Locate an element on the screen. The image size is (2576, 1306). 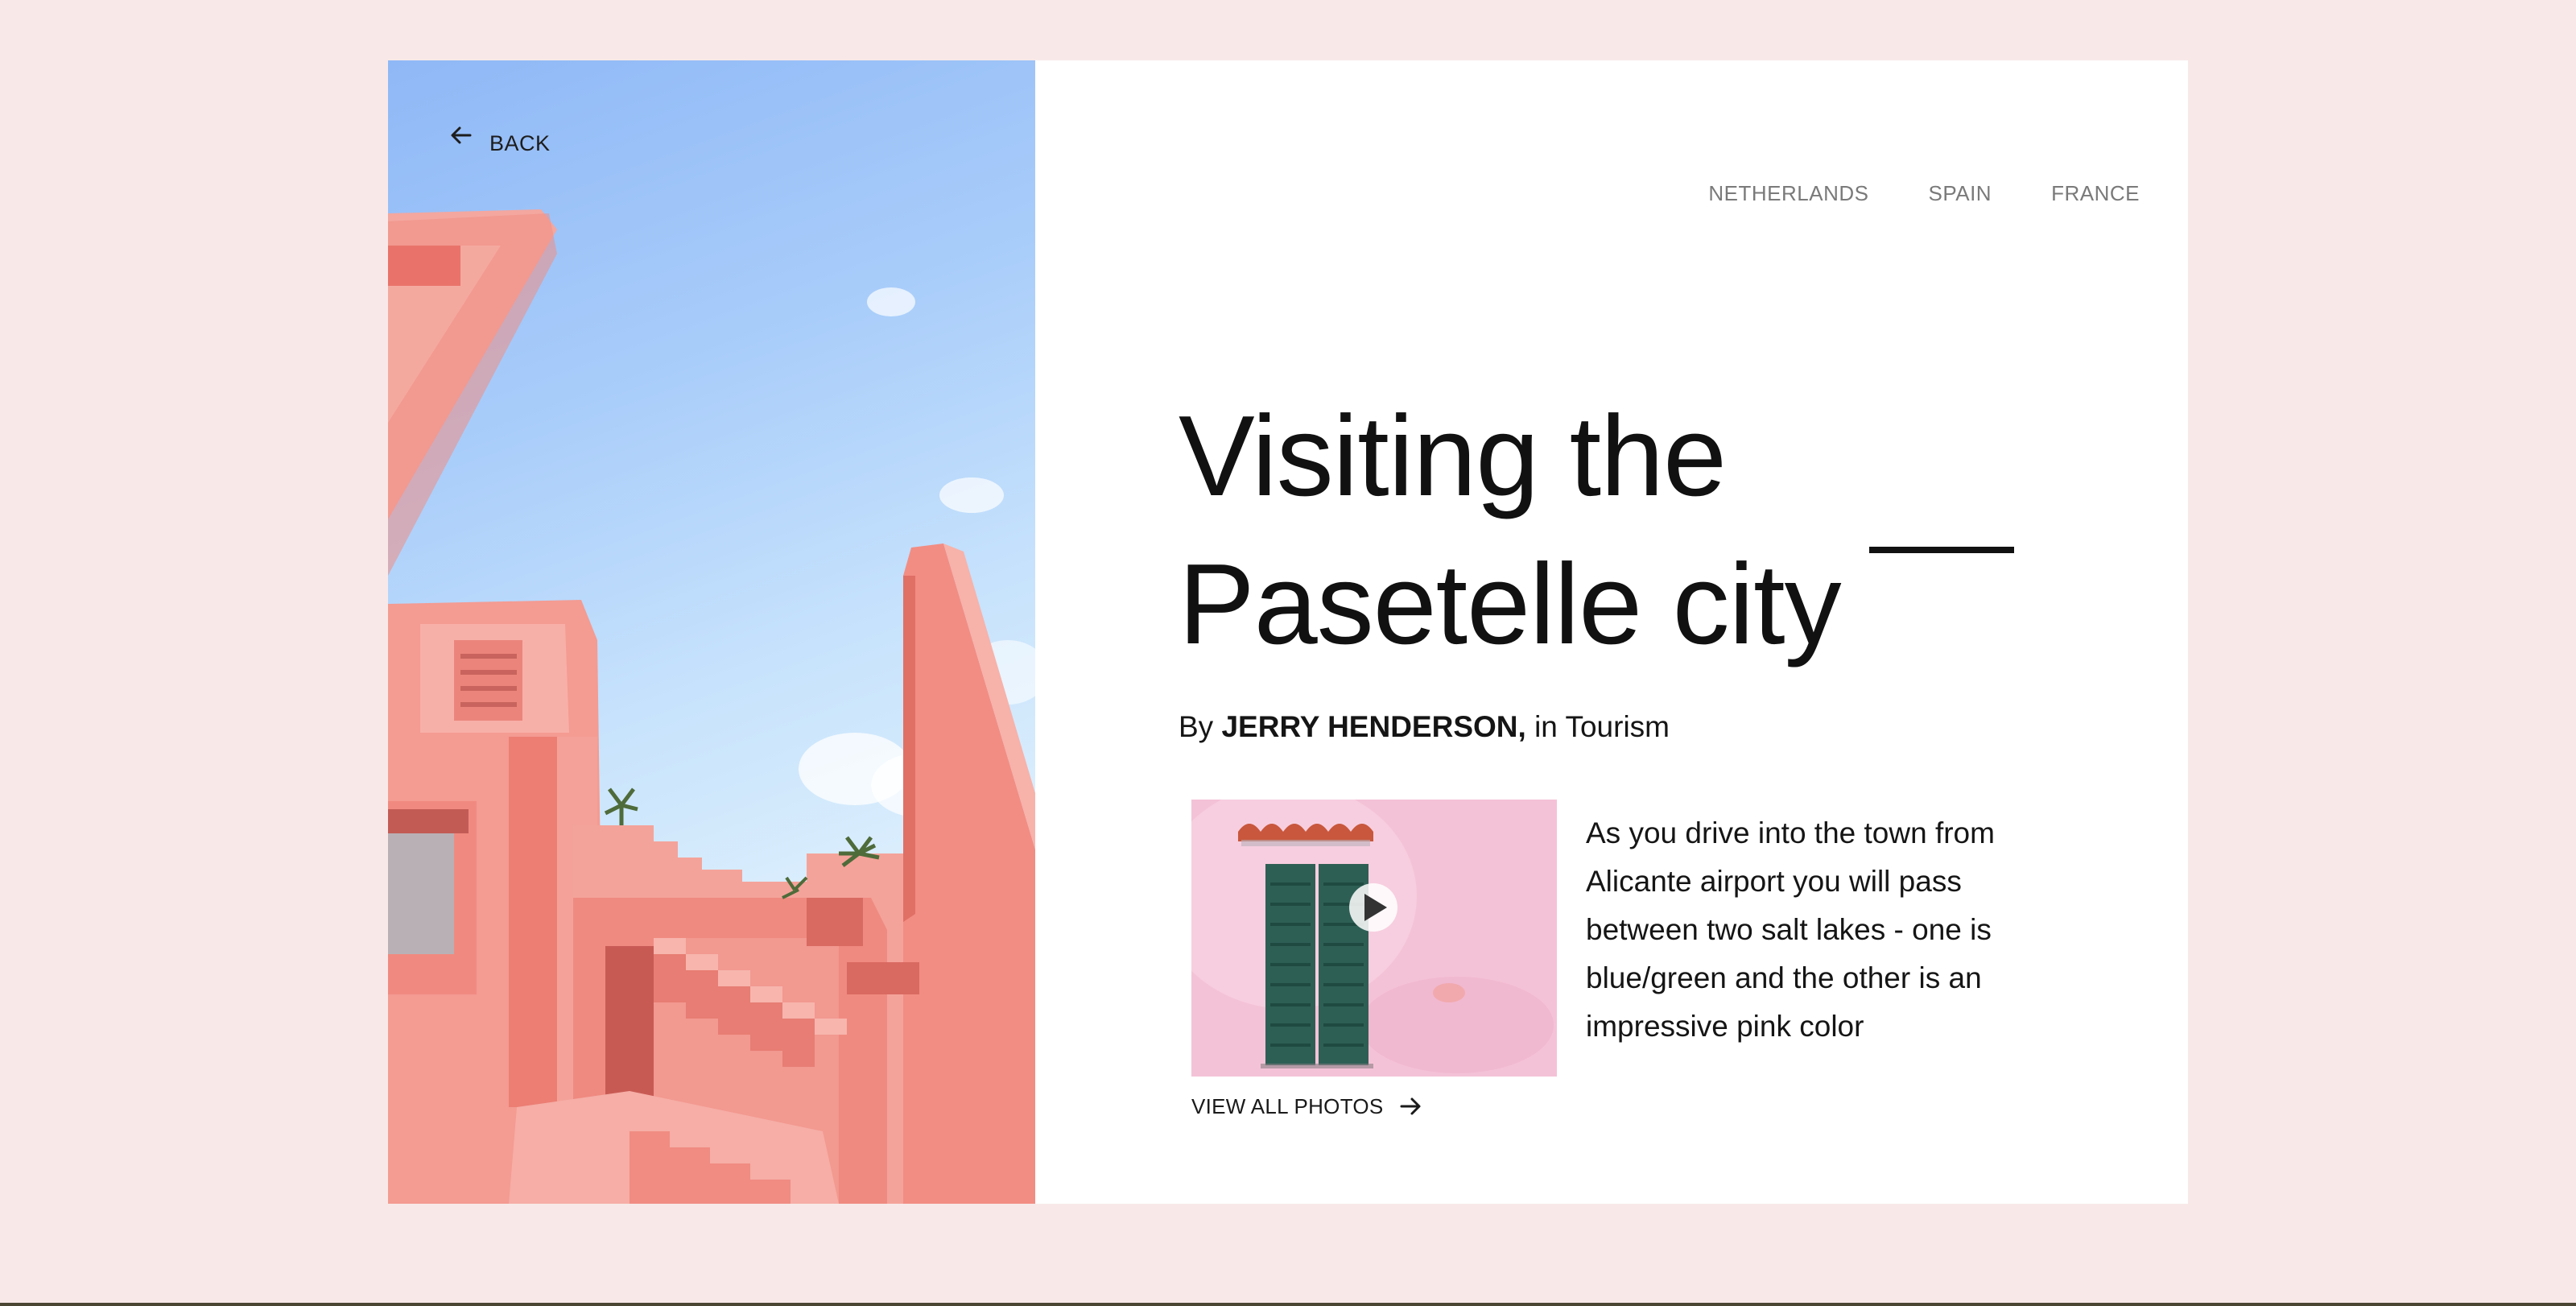
article-title: Visiting the Pasetelle city is located at coordinates (1629, 530).